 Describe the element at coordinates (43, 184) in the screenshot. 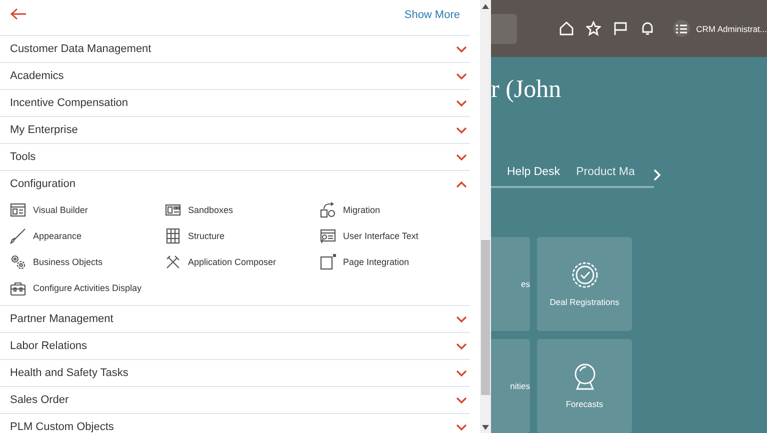

I see `section-title: Configuration` at that location.